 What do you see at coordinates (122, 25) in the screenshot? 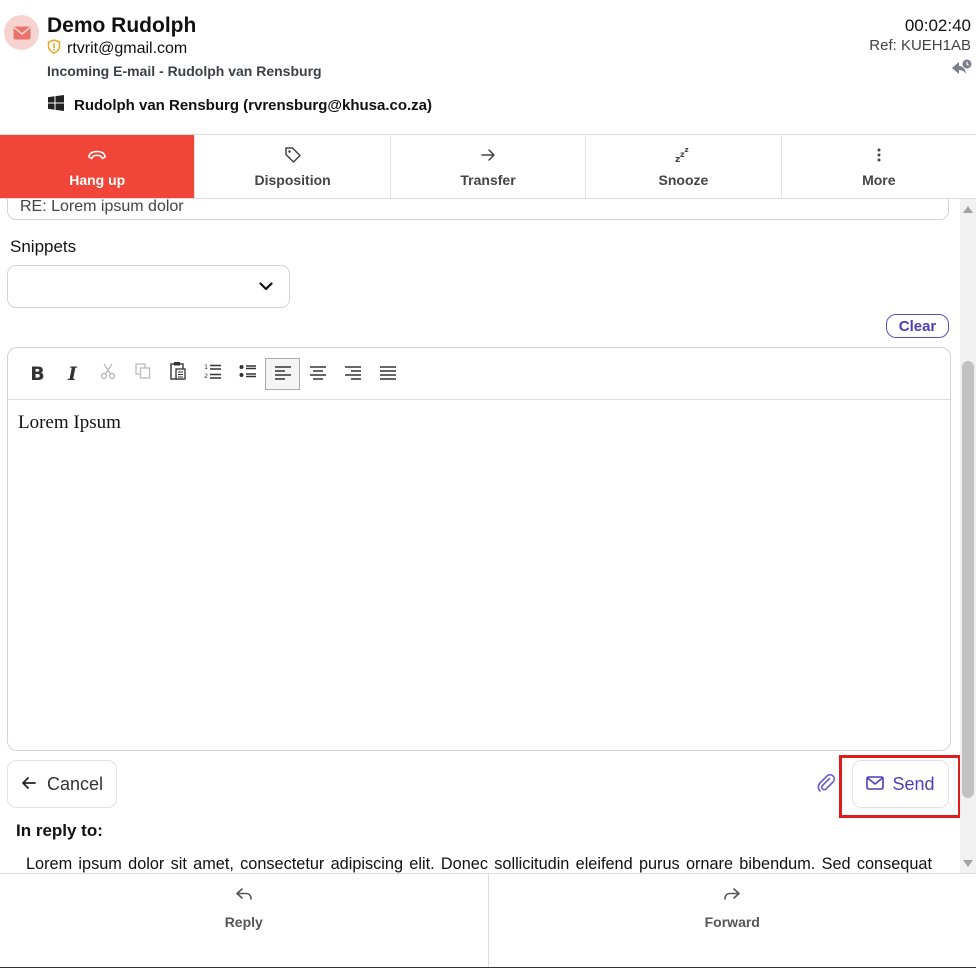
I see `contact-name: Demo Rudolph` at bounding box center [122, 25].